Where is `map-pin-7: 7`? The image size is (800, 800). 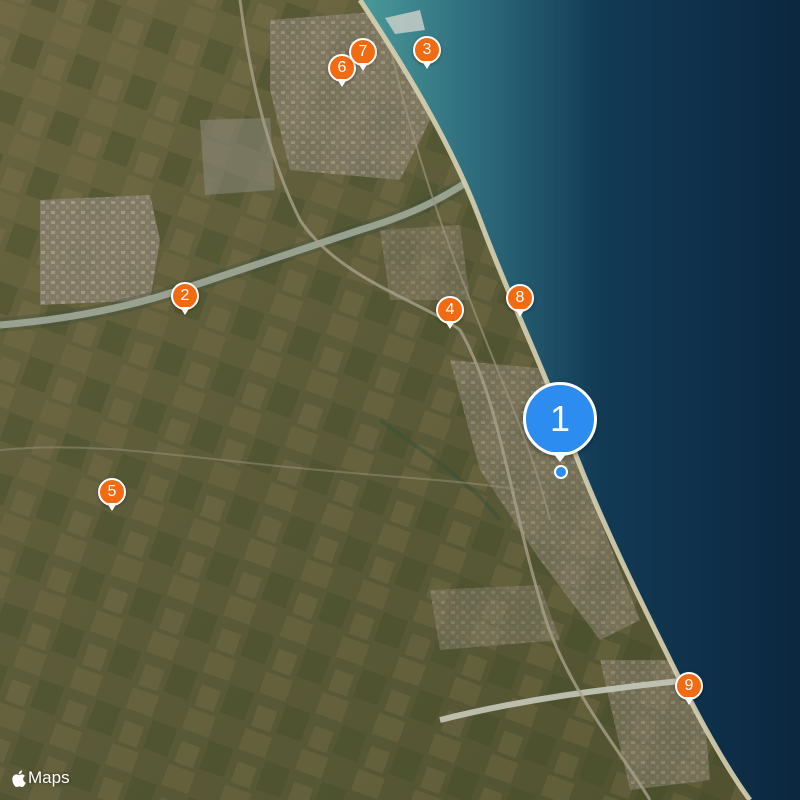
map-pin-7: 7 is located at coordinates (363, 58).